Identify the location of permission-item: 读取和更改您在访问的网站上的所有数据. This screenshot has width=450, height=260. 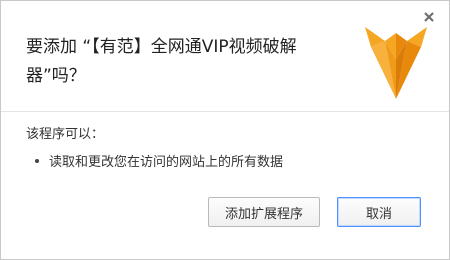
(154, 160).